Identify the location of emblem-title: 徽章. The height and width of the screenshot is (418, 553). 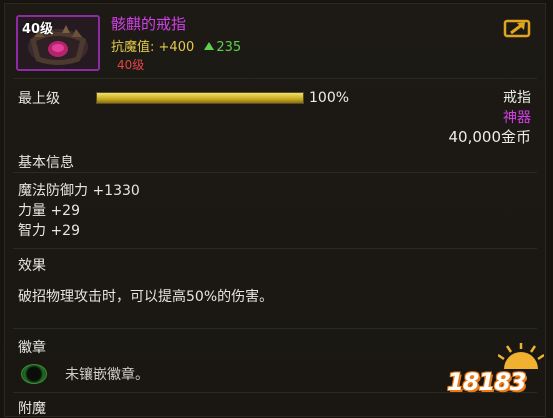
(32, 348).